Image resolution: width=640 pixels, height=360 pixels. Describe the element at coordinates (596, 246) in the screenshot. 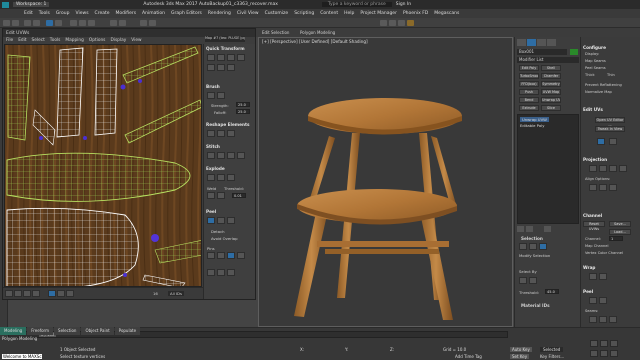

I see `map-channel-radio: Map Channel` at that location.